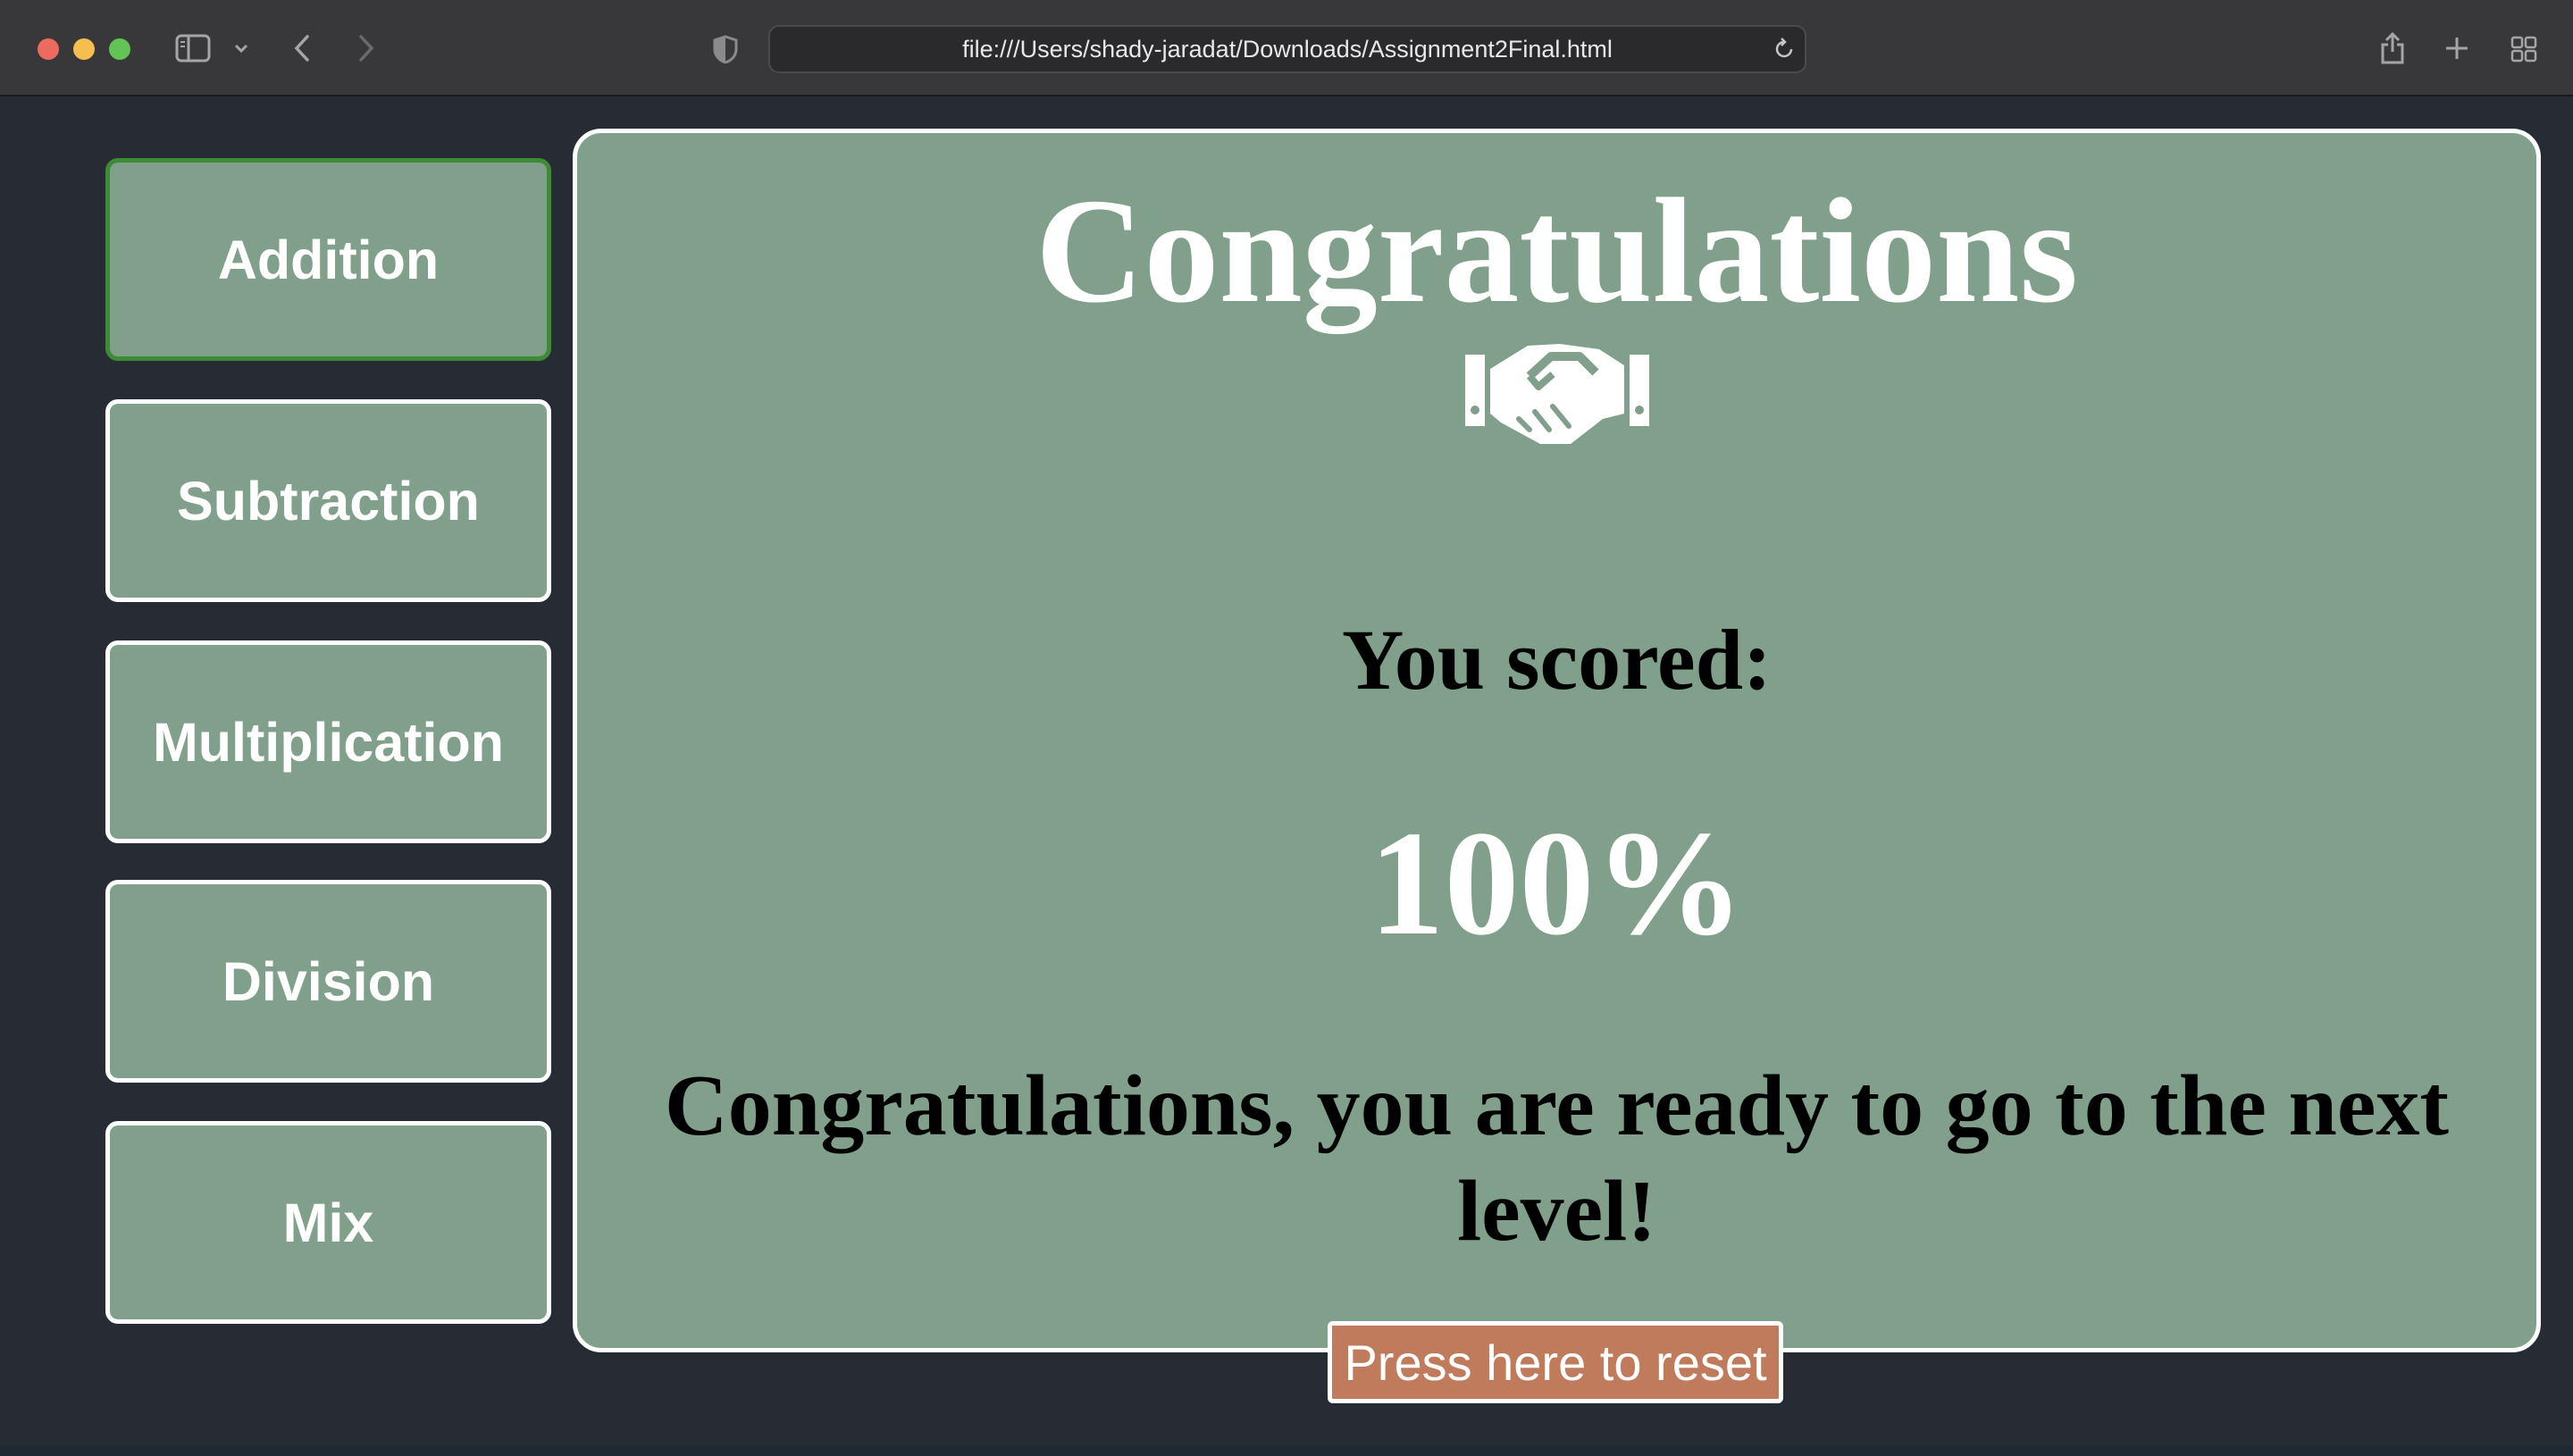 The image size is (2573, 1456). Describe the element at coordinates (328, 500) in the screenshot. I see `subtraction-button: Subtraction` at that location.